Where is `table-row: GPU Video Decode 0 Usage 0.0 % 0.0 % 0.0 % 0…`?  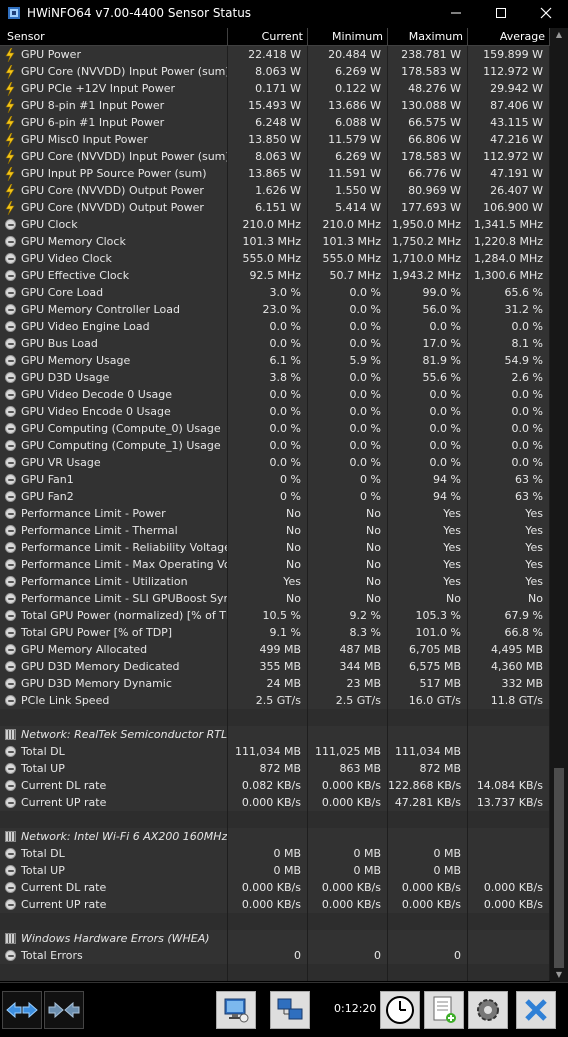
table-row: GPU Video Decode 0 Usage 0.0 % 0.0 % 0.0 % 0… is located at coordinates (275, 394).